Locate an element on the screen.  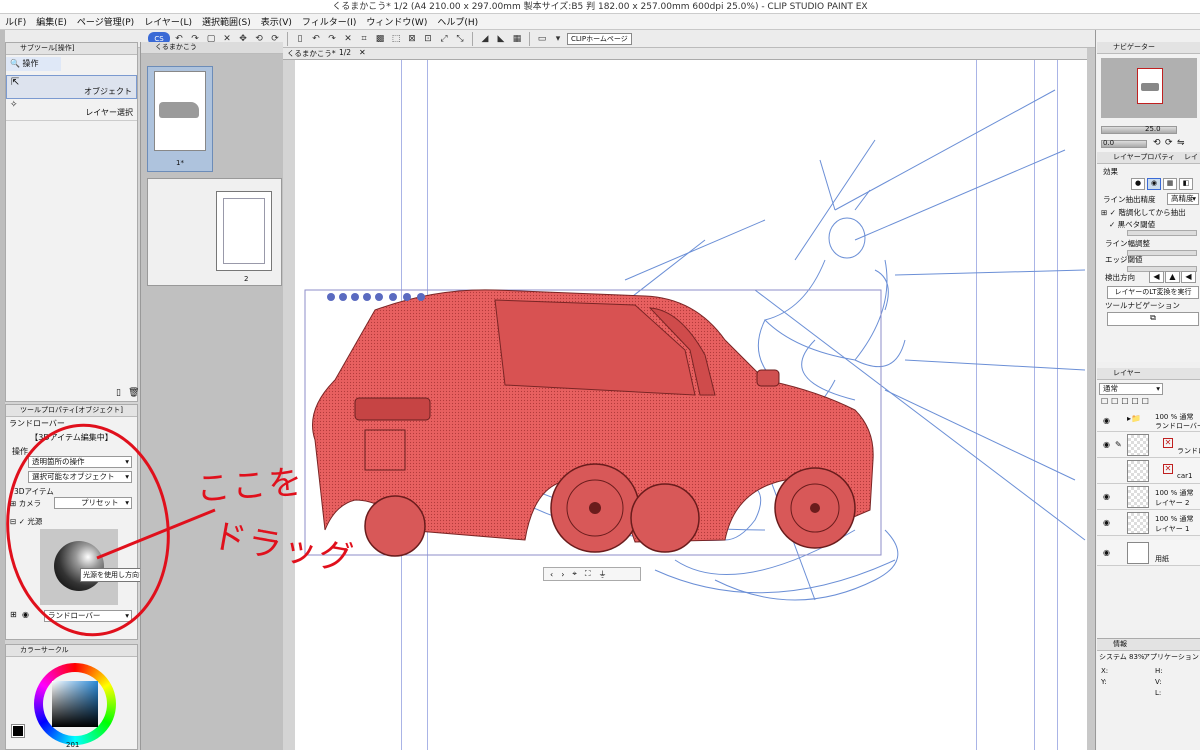
direction-left-icon: ◀ is located at coordinates (1156, 277).